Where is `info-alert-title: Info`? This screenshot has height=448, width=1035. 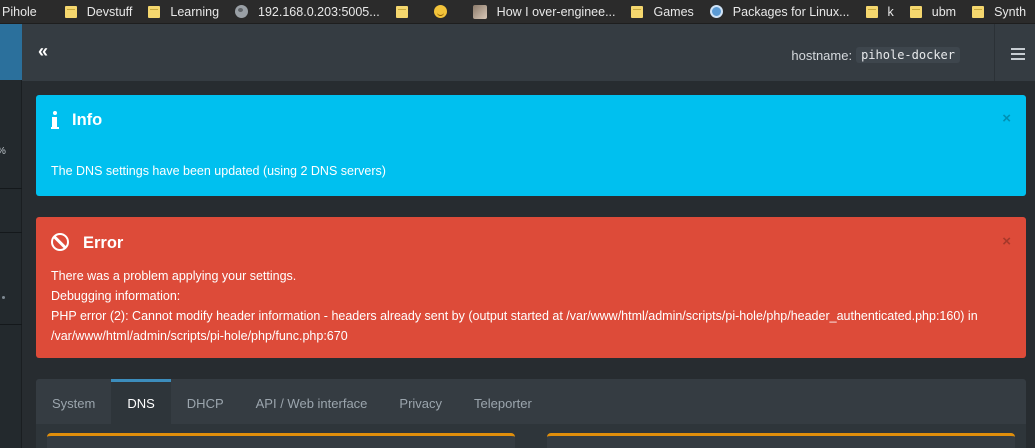 info-alert-title: Info is located at coordinates (87, 120).